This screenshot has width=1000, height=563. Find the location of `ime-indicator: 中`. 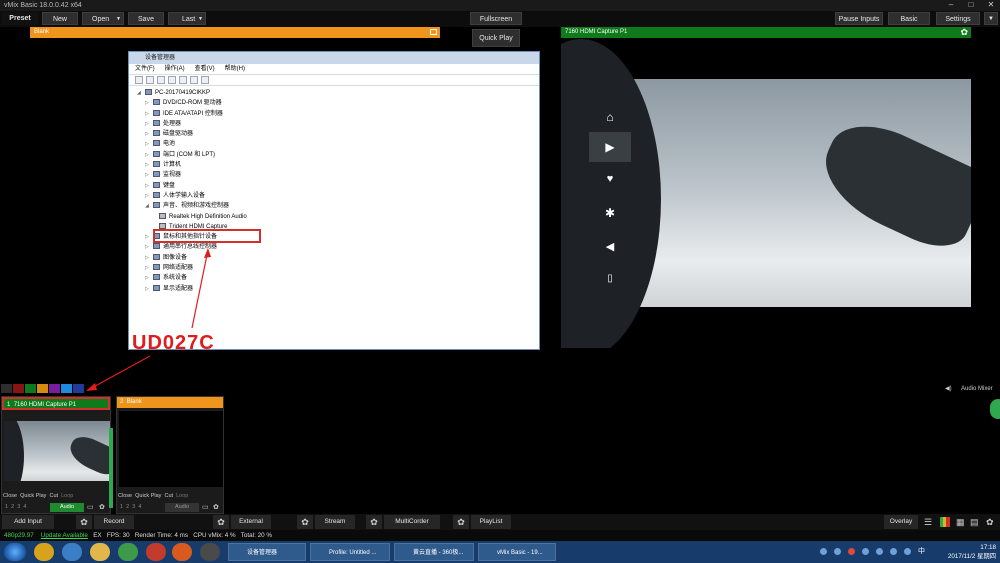

ime-indicator: 中 is located at coordinates (921, 551).